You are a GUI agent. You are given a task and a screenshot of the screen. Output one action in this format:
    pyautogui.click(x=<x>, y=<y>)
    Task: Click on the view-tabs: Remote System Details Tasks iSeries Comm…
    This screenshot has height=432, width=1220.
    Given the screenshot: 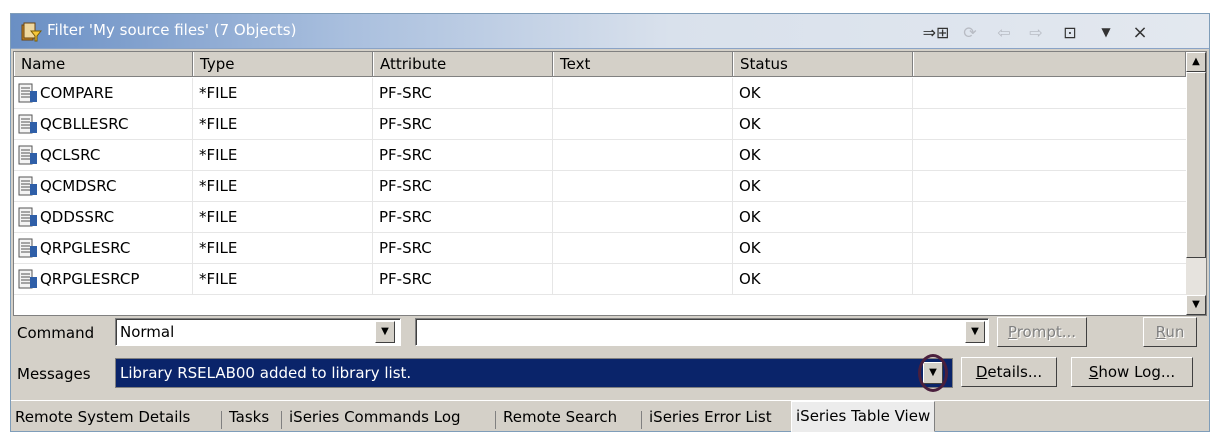 What is the action you would take?
    pyautogui.click(x=610, y=416)
    